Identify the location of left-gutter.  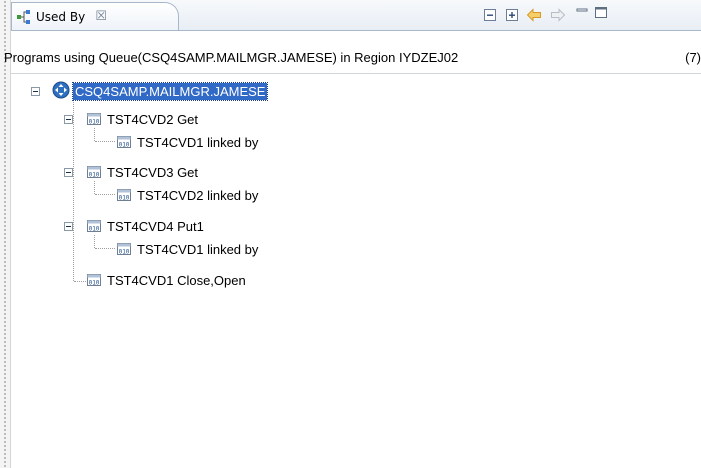
(5, 234).